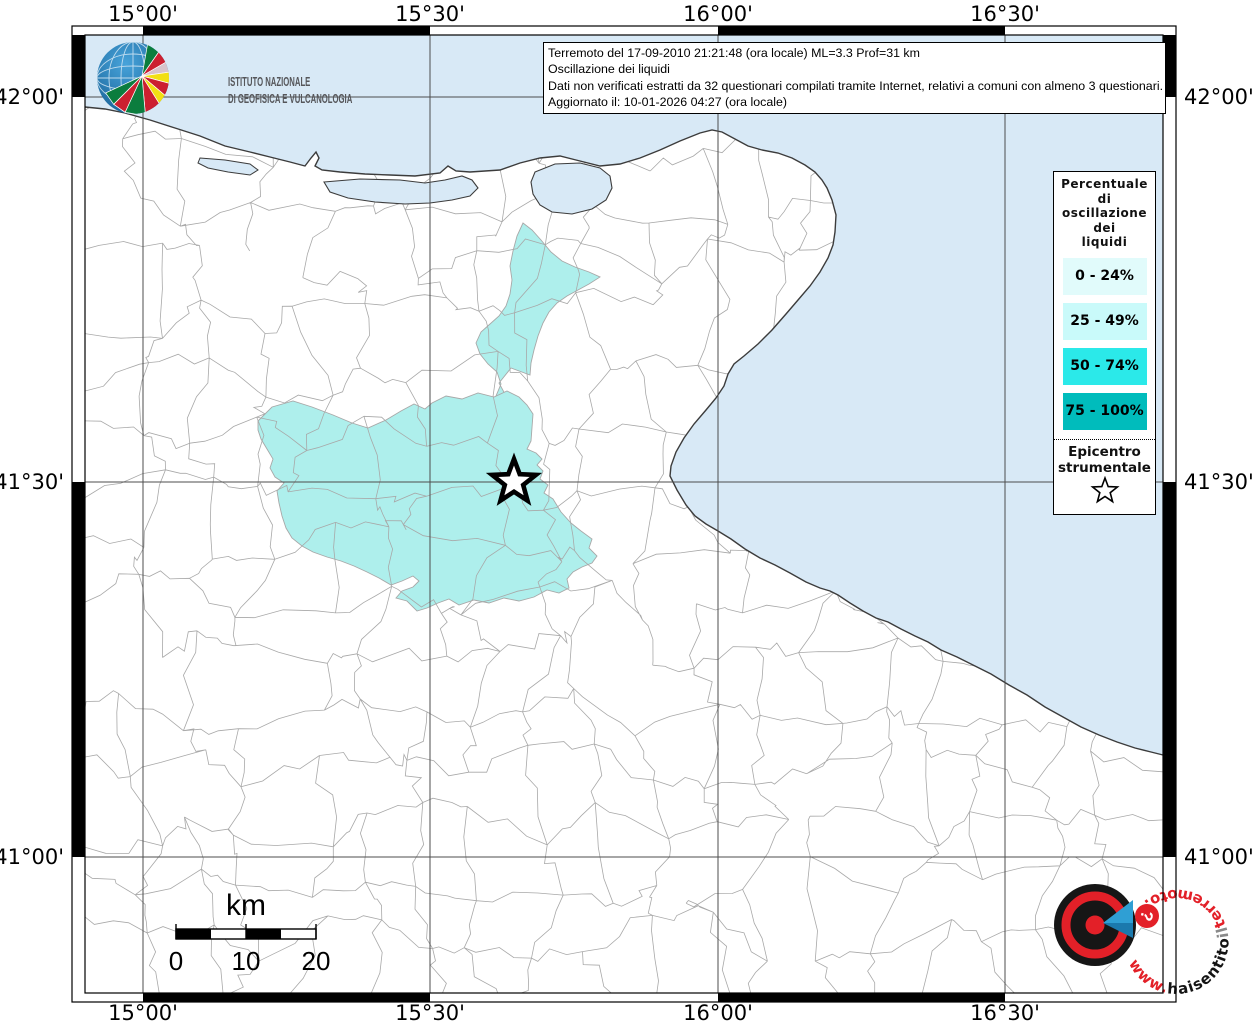 This screenshot has height=1024, width=1256. What do you see at coordinates (290, 99) in the screenshot?
I see `ingv-name-line2: DI GEOFISICA E VULCANOLOGIA` at bounding box center [290, 99].